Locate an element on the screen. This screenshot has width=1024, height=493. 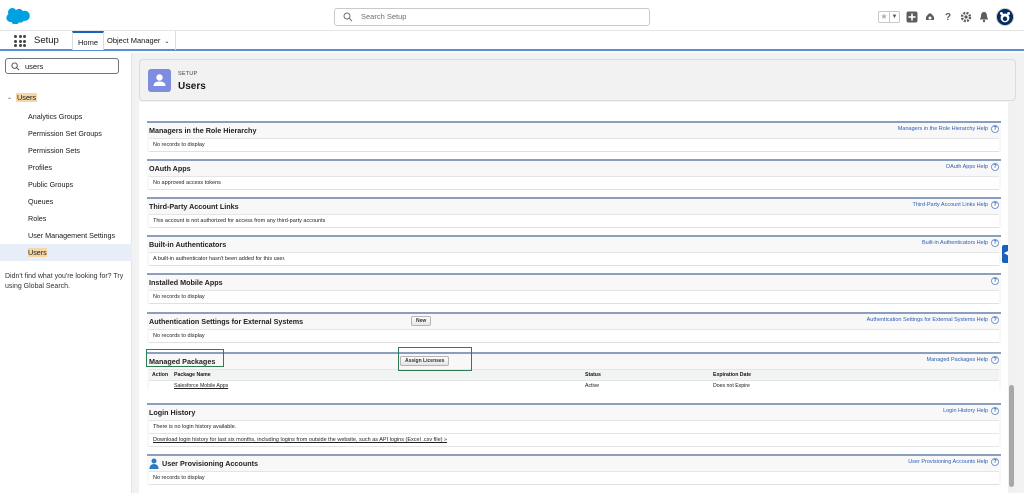
sidebar-item-permission-set-groups: Permission Set Groups is located at coordinates (66, 133).